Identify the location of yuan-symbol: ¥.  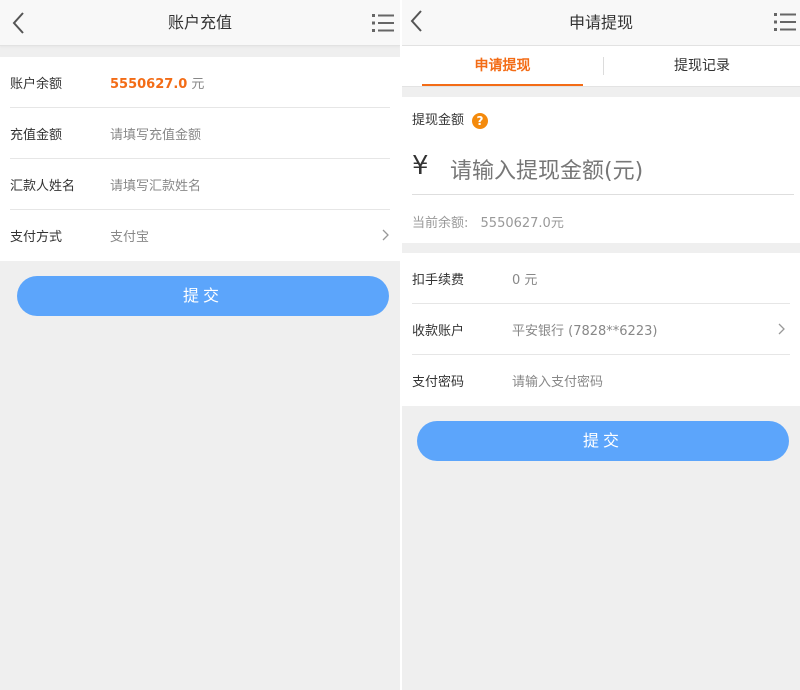
(420, 166).